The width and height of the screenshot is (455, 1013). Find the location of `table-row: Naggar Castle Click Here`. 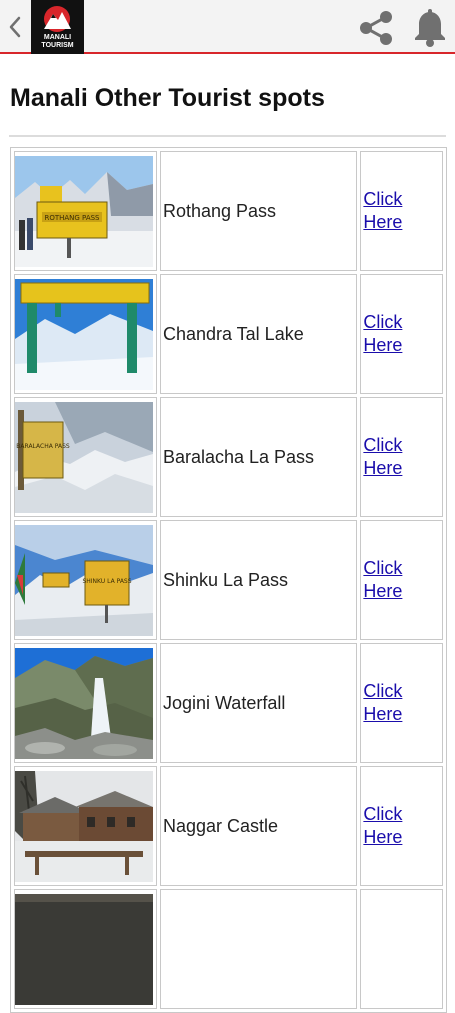

table-row: Naggar Castle Click Here is located at coordinates (228, 826).